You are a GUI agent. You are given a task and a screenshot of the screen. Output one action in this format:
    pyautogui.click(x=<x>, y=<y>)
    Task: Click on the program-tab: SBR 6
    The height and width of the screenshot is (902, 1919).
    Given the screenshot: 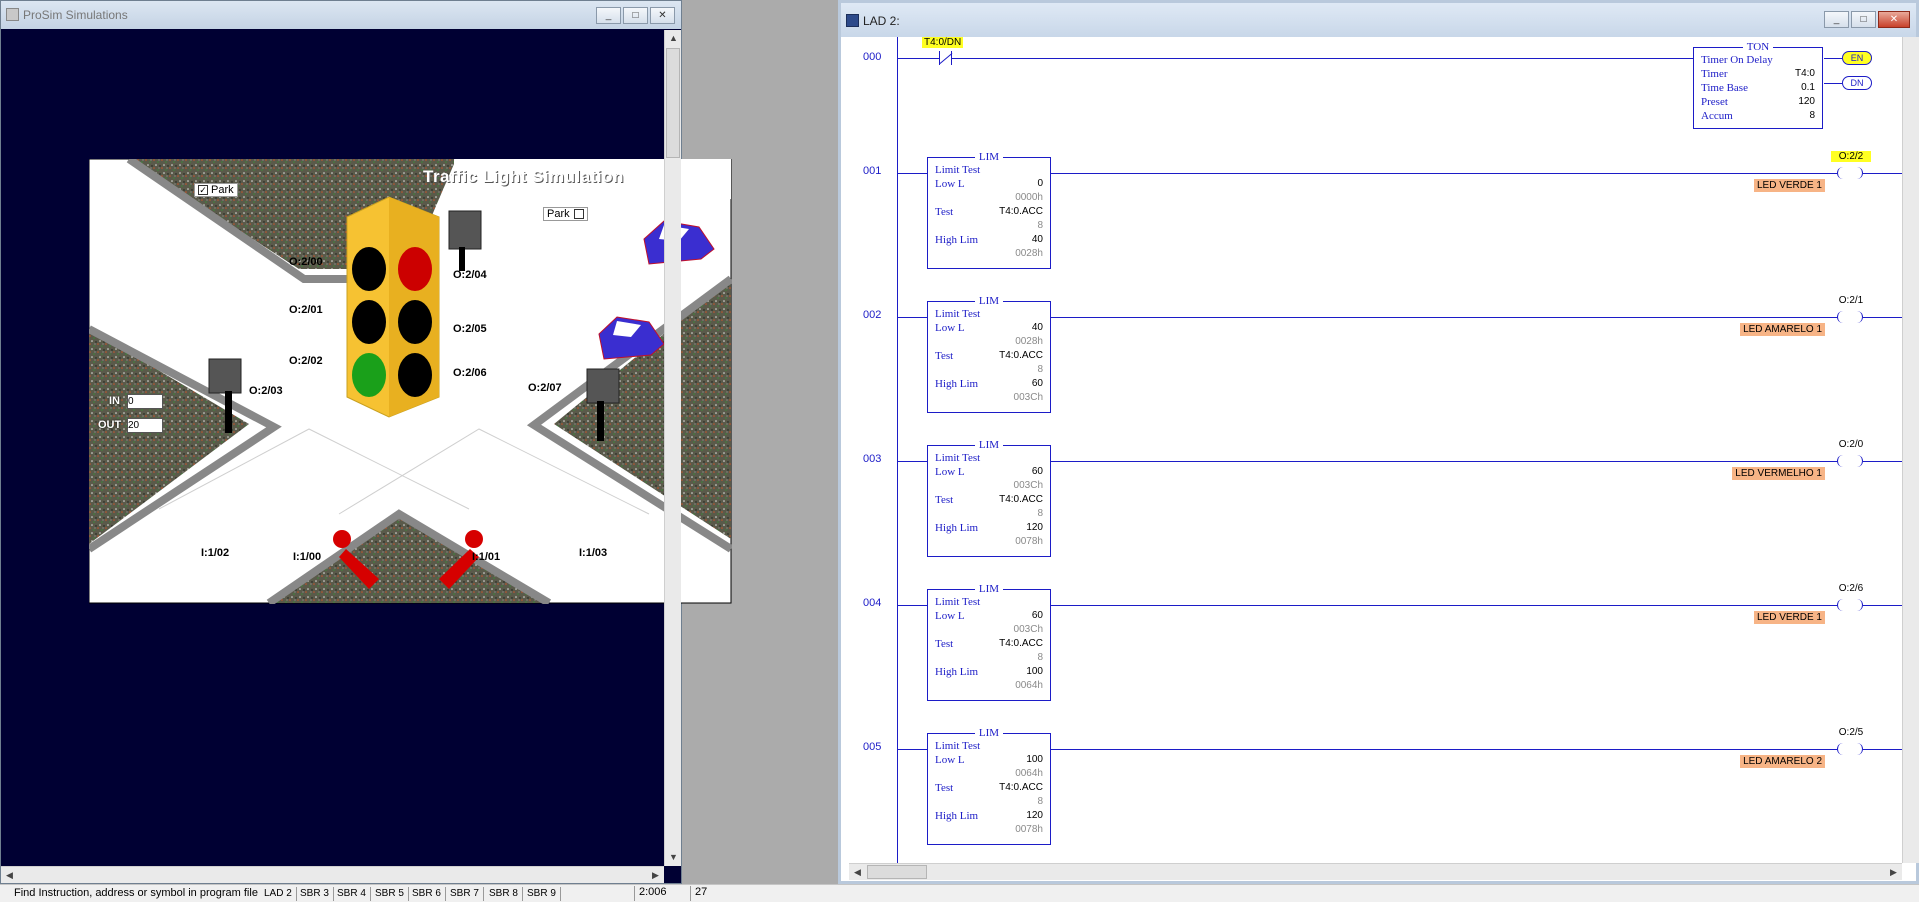 What is the action you would take?
    pyautogui.click(x=427, y=894)
    